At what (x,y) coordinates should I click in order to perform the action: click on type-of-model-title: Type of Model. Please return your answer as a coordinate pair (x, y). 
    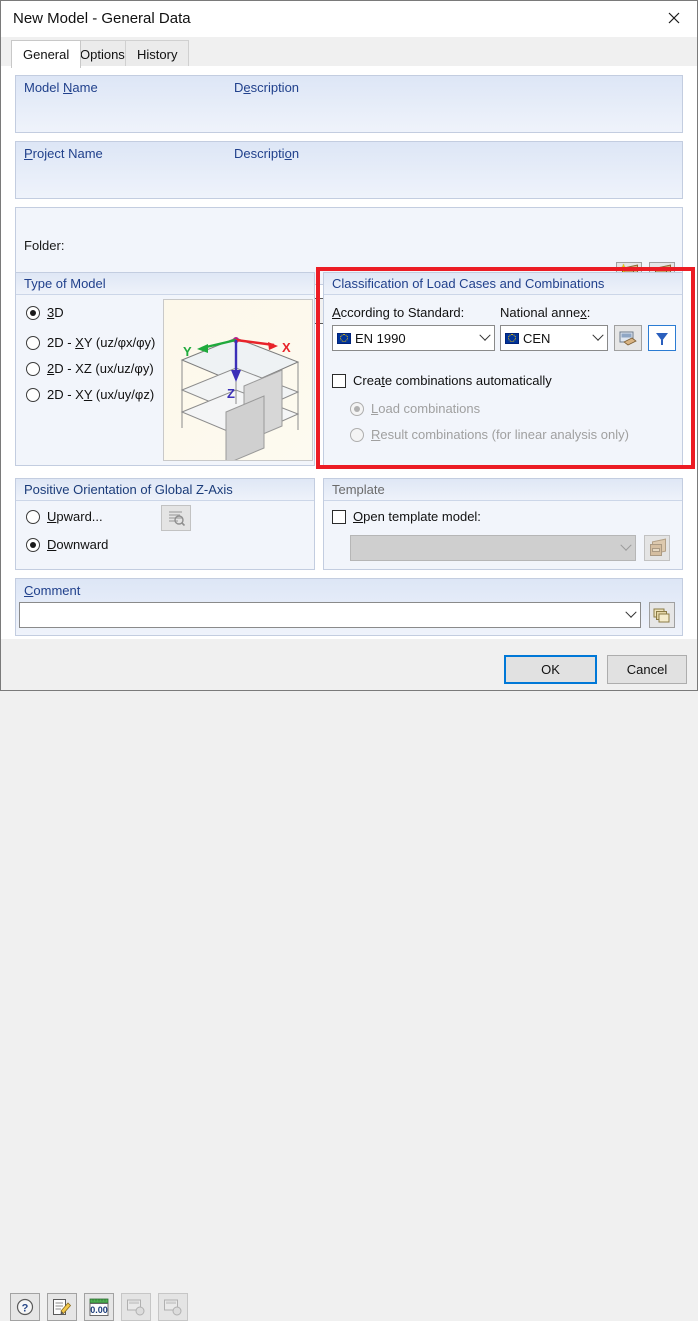
    Looking at the image, I should click on (65, 283).